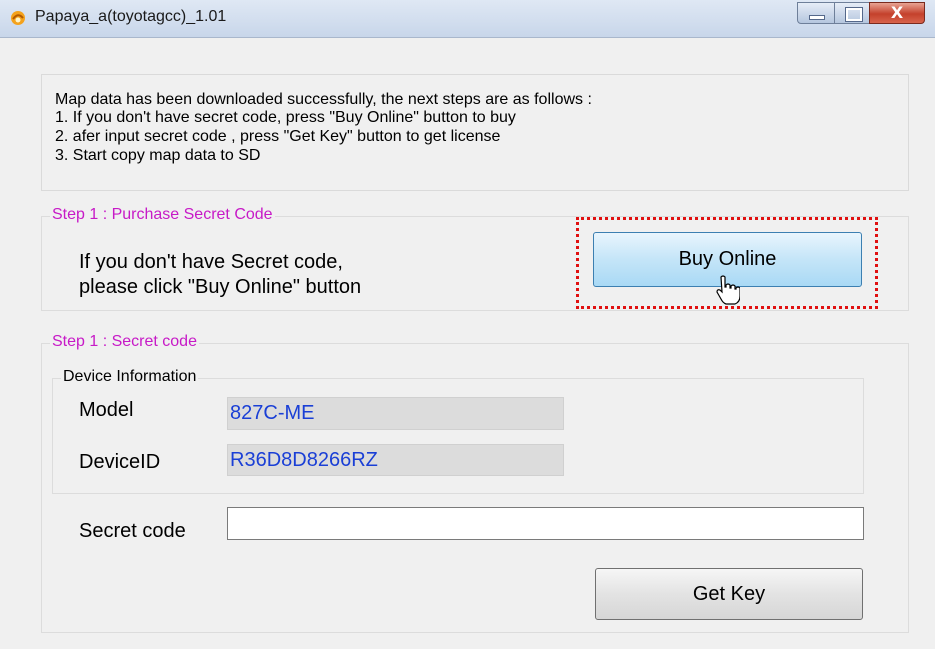  What do you see at coordinates (120, 462) in the screenshot?
I see `device-id-label: DeviceID` at bounding box center [120, 462].